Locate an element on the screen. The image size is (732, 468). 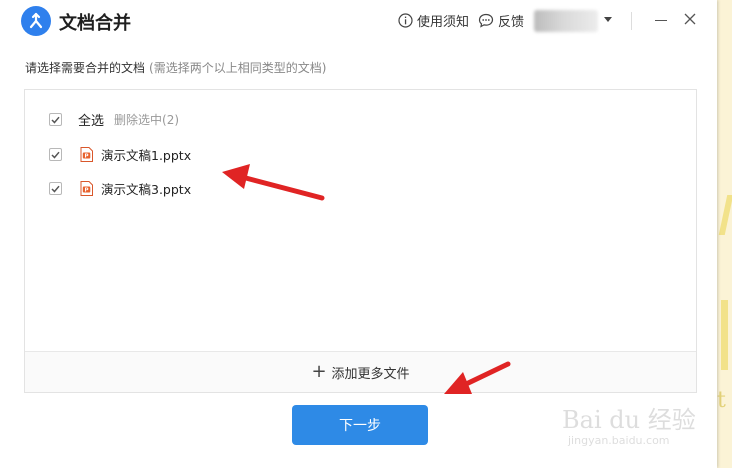
minimize-icon is located at coordinates (661, 20).